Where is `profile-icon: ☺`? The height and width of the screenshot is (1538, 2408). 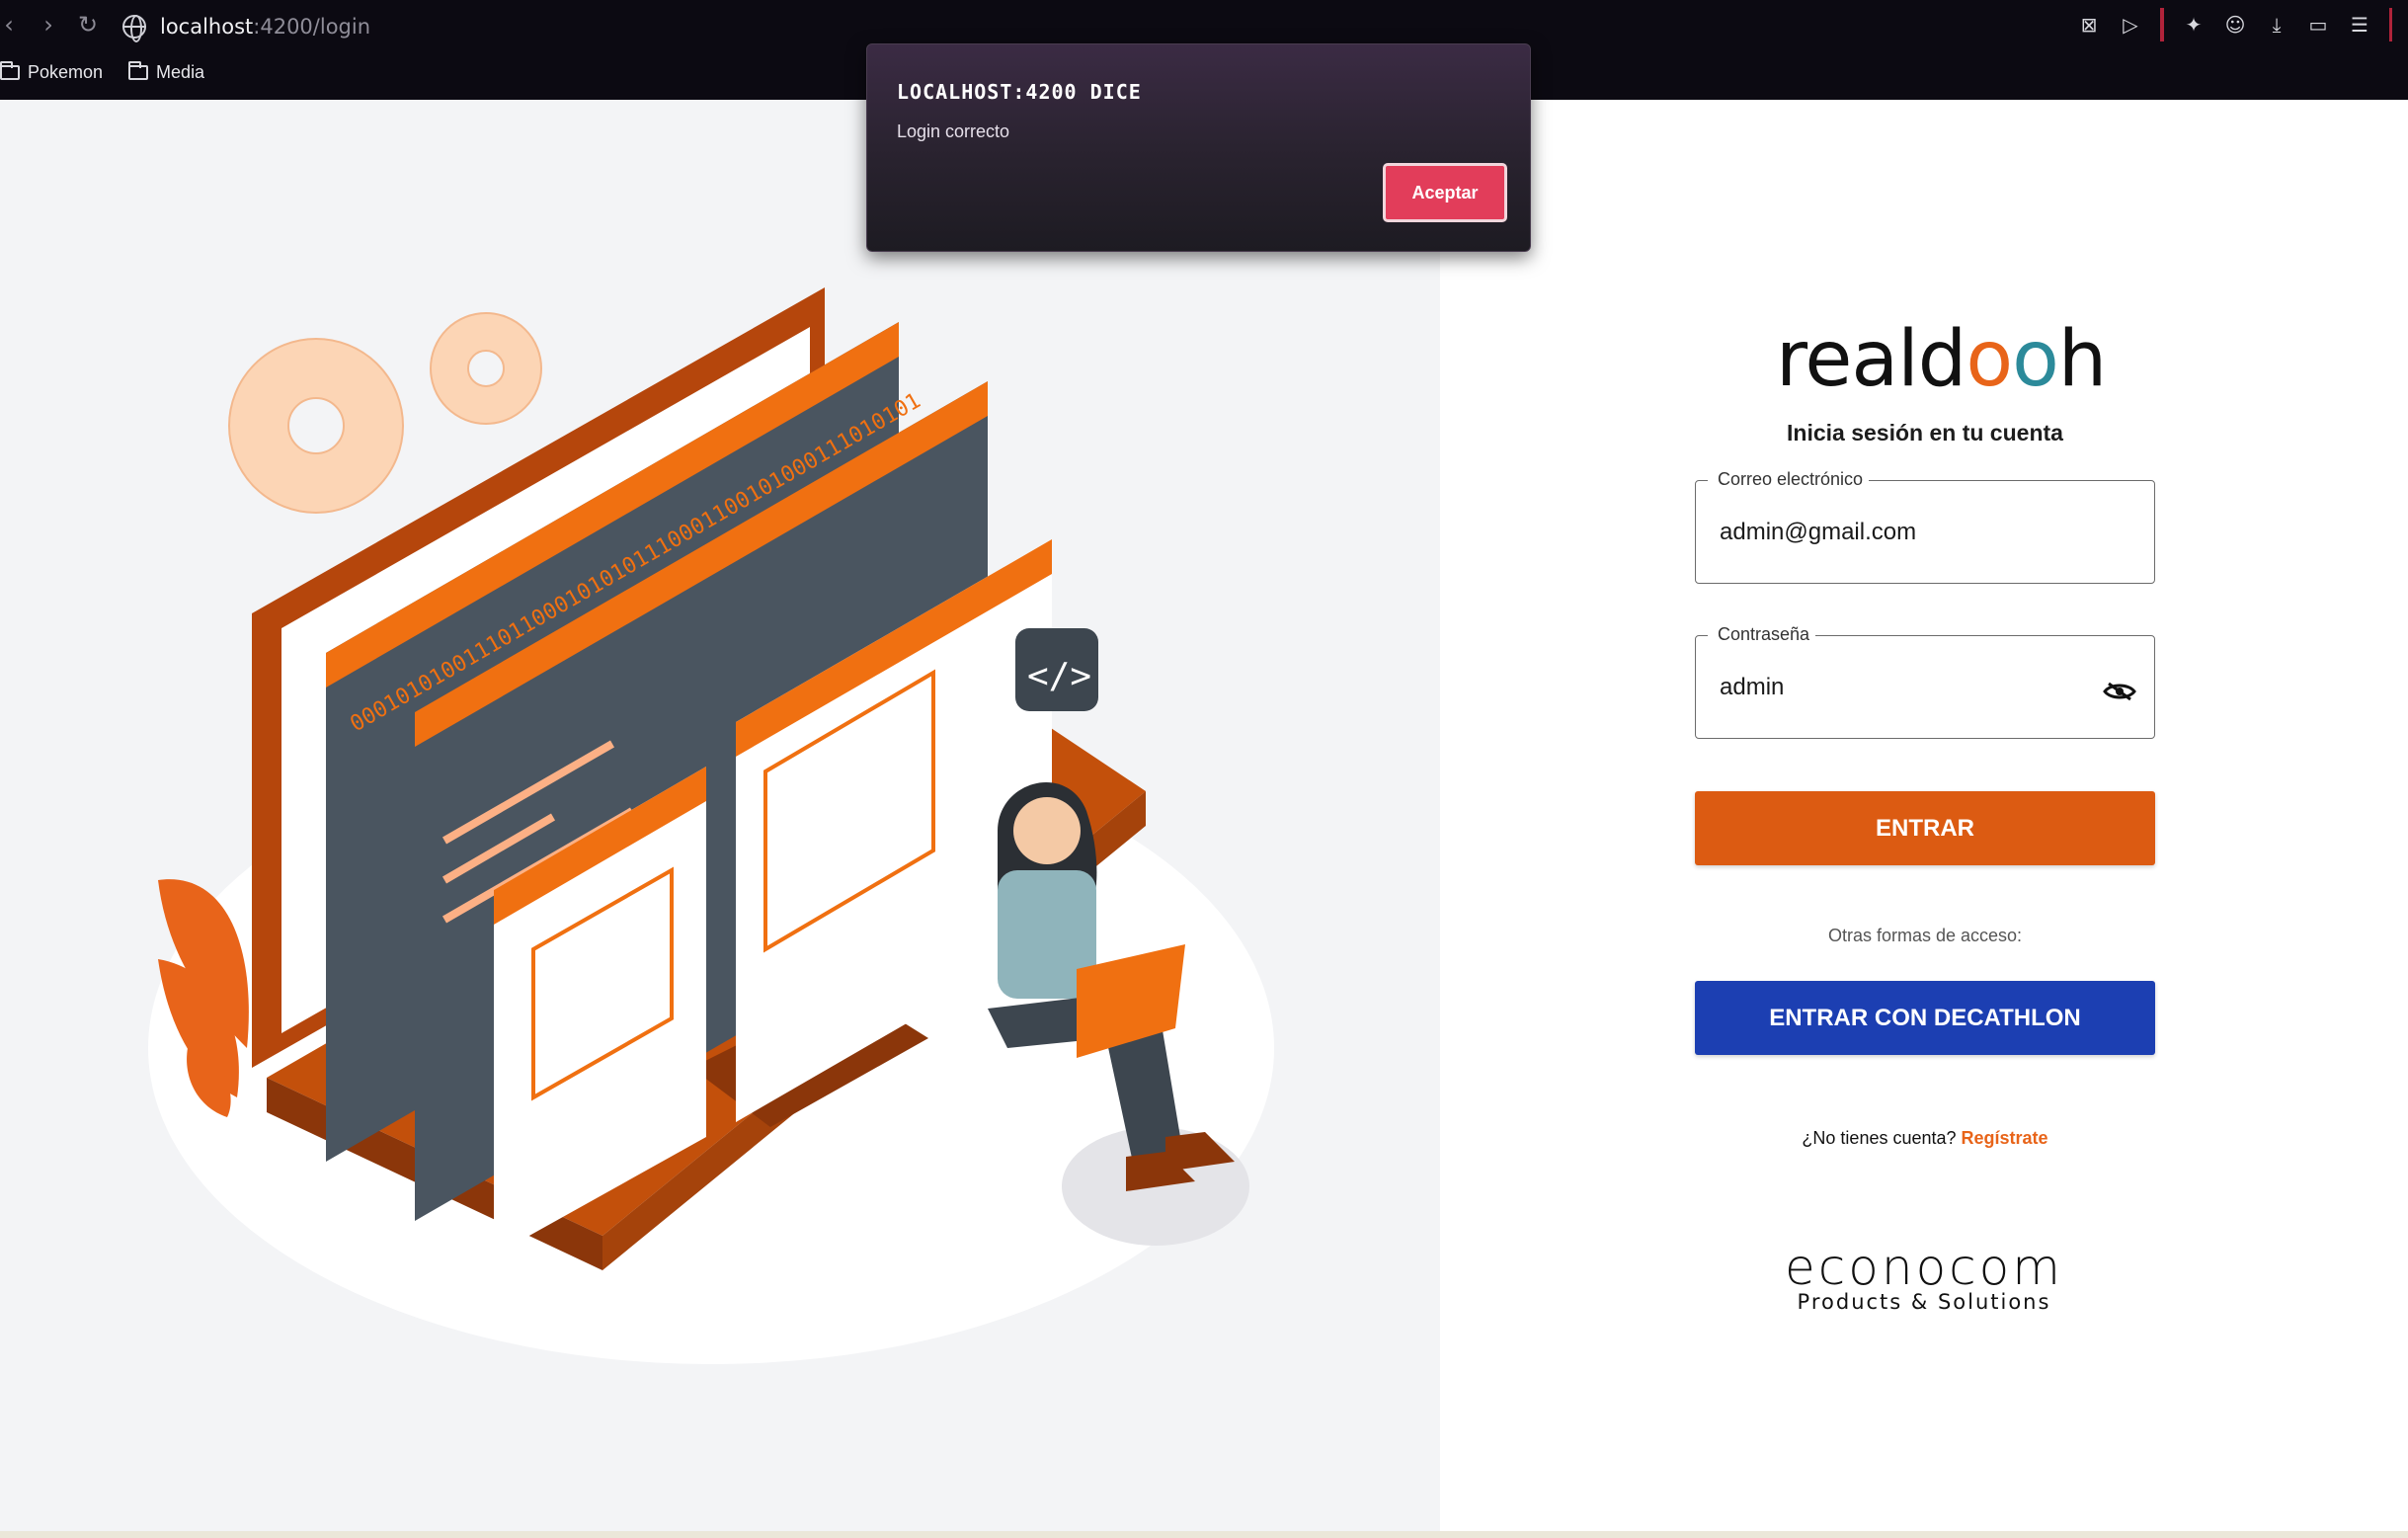
profile-icon: ☺ is located at coordinates (2235, 25).